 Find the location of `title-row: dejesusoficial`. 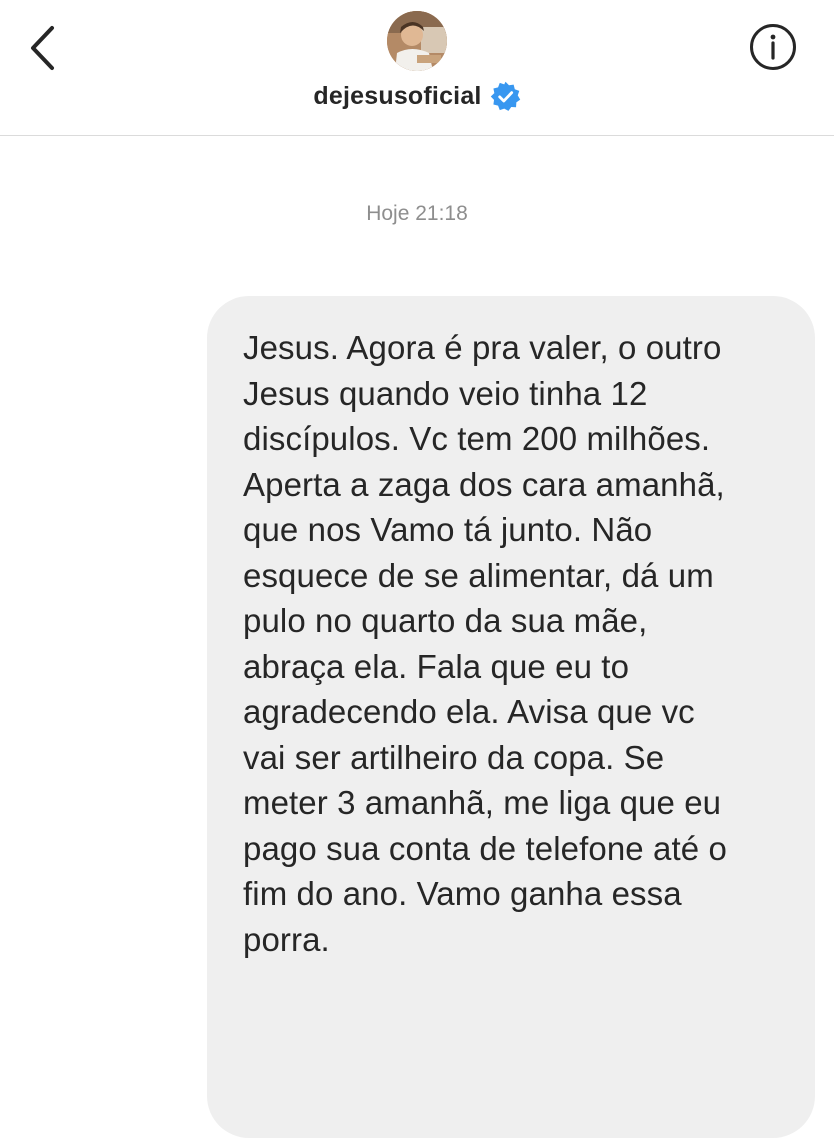

title-row: dejesusoficial is located at coordinates (417, 96).